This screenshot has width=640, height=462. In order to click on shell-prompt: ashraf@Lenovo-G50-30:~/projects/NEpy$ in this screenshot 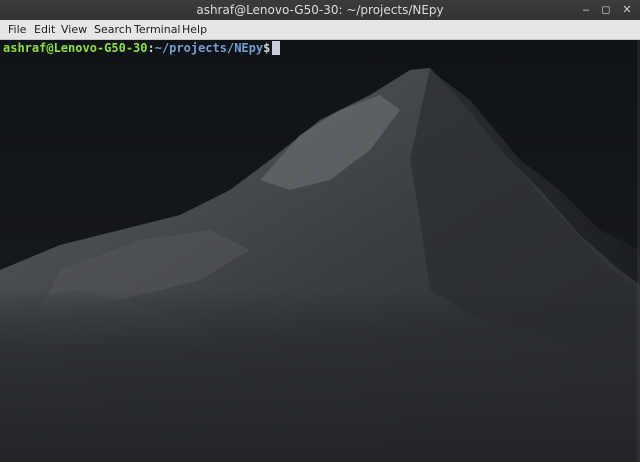, I will do `click(136, 48)`.